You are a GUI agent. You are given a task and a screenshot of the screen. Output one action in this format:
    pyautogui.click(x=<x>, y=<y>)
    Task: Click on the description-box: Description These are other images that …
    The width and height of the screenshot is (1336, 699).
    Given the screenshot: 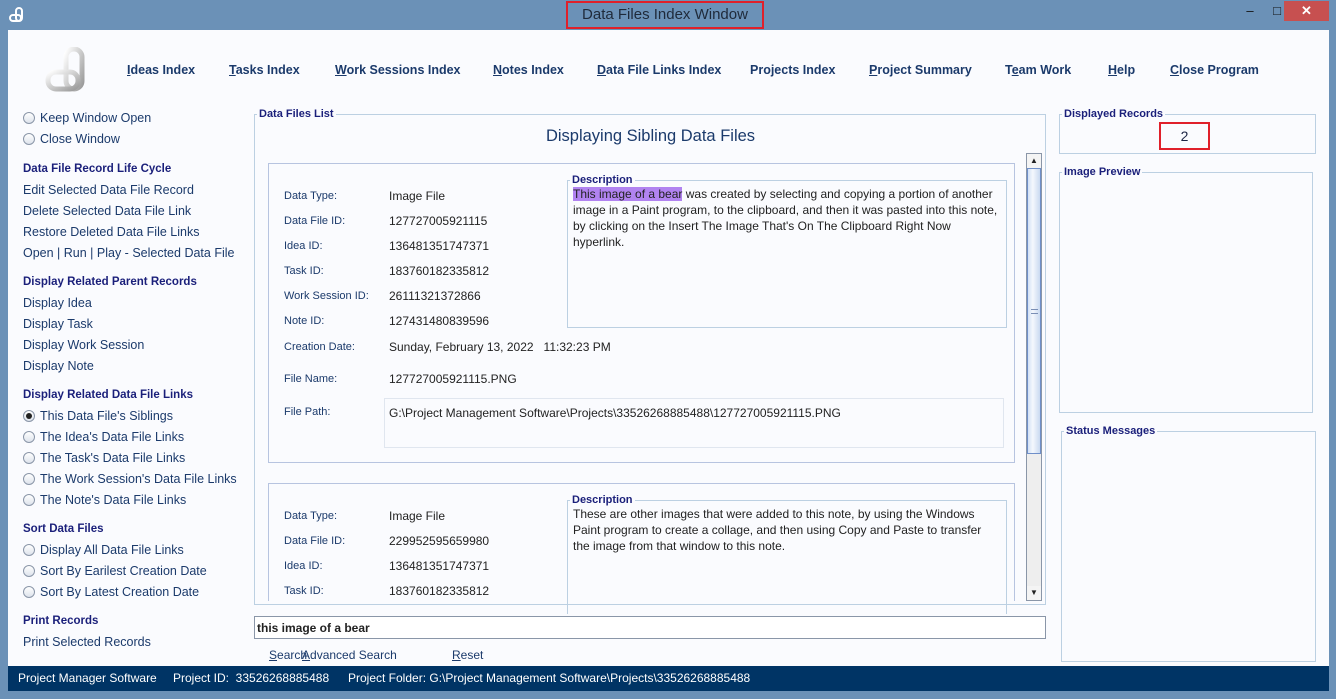 What is the action you would take?
    pyautogui.click(x=787, y=554)
    